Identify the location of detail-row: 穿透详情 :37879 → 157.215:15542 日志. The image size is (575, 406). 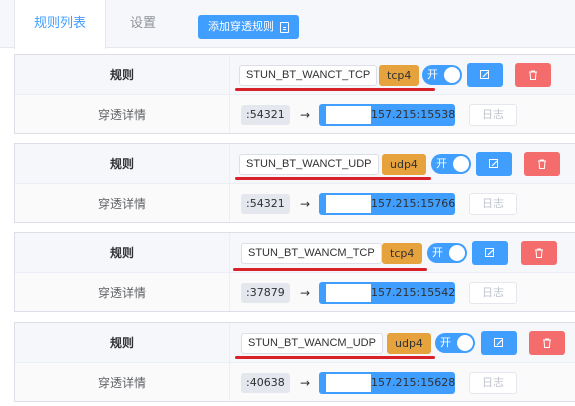
(295, 292).